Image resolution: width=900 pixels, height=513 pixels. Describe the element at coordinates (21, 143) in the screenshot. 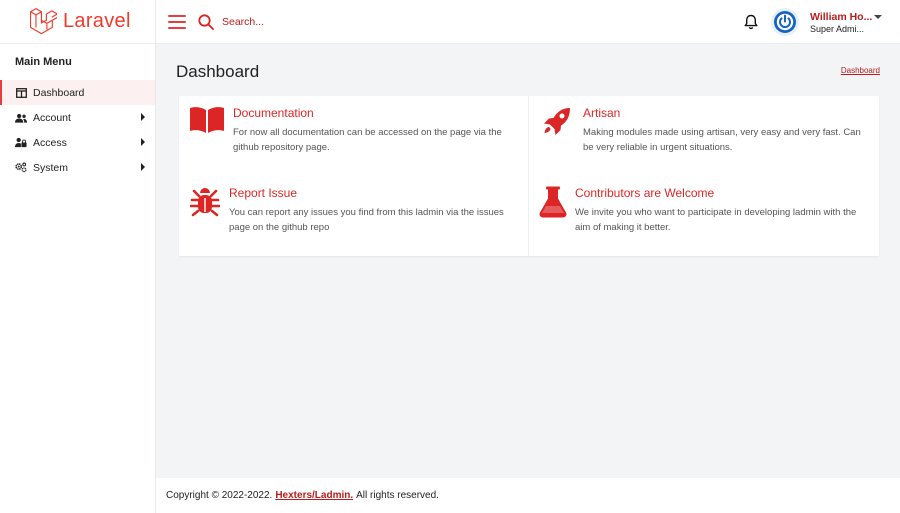

I see `user-lock-icon` at that location.